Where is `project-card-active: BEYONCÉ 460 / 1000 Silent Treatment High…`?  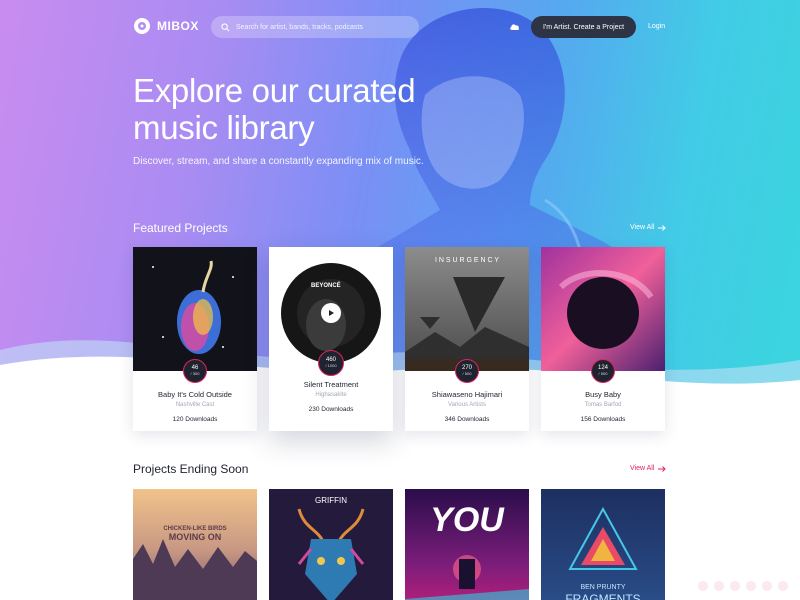
project-card-active: BEYONCÉ 460 / 1000 Silent Treatment High… is located at coordinates (331, 339).